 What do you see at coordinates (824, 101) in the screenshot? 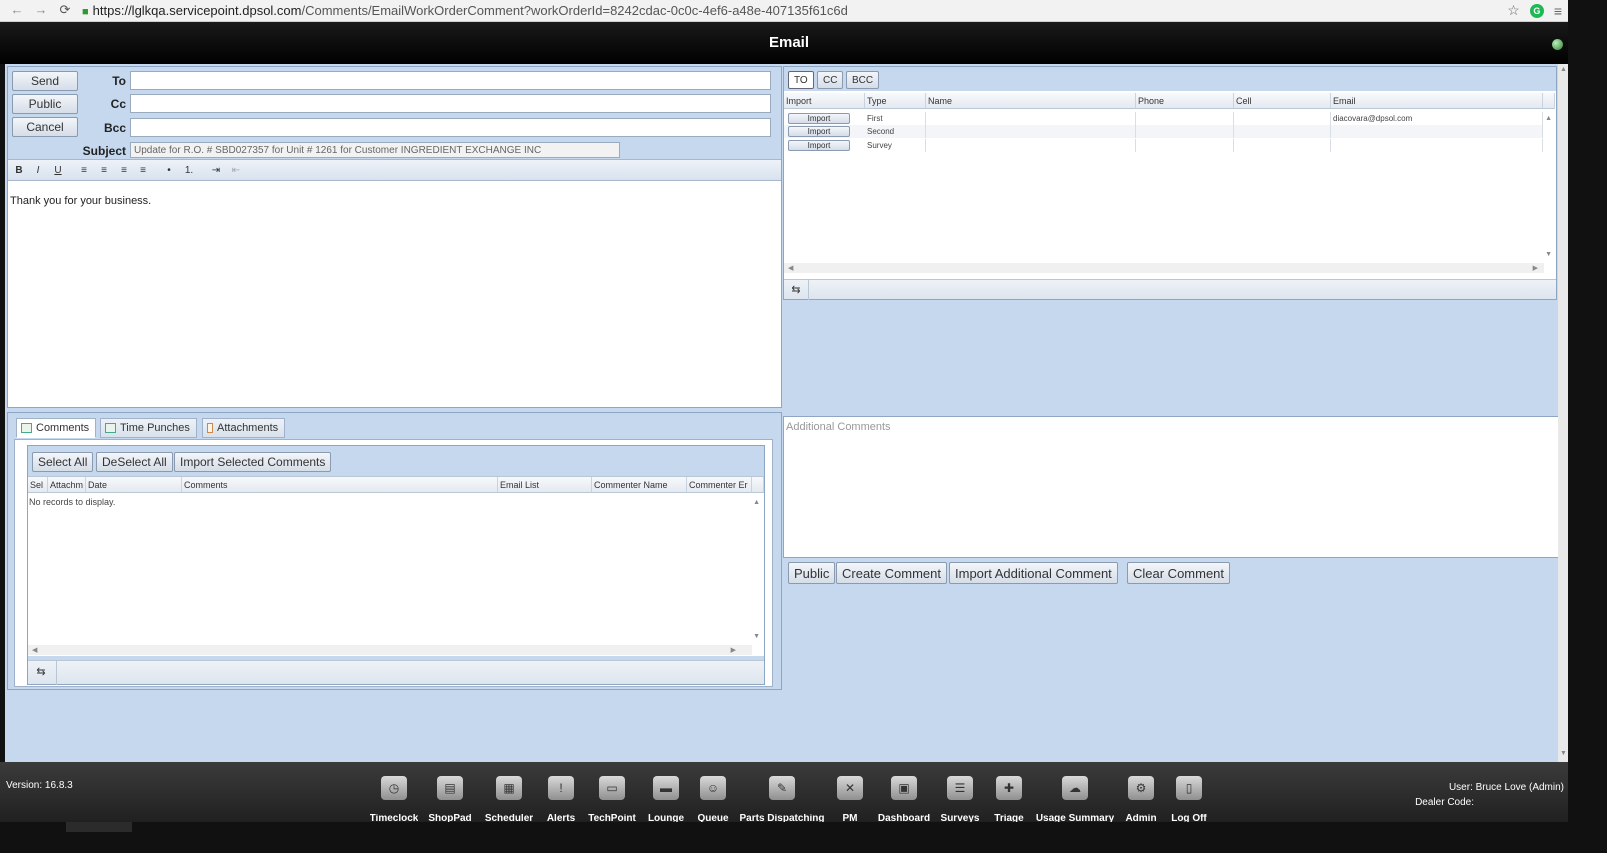
I see `col-import: Import` at bounding box center [824, 101].